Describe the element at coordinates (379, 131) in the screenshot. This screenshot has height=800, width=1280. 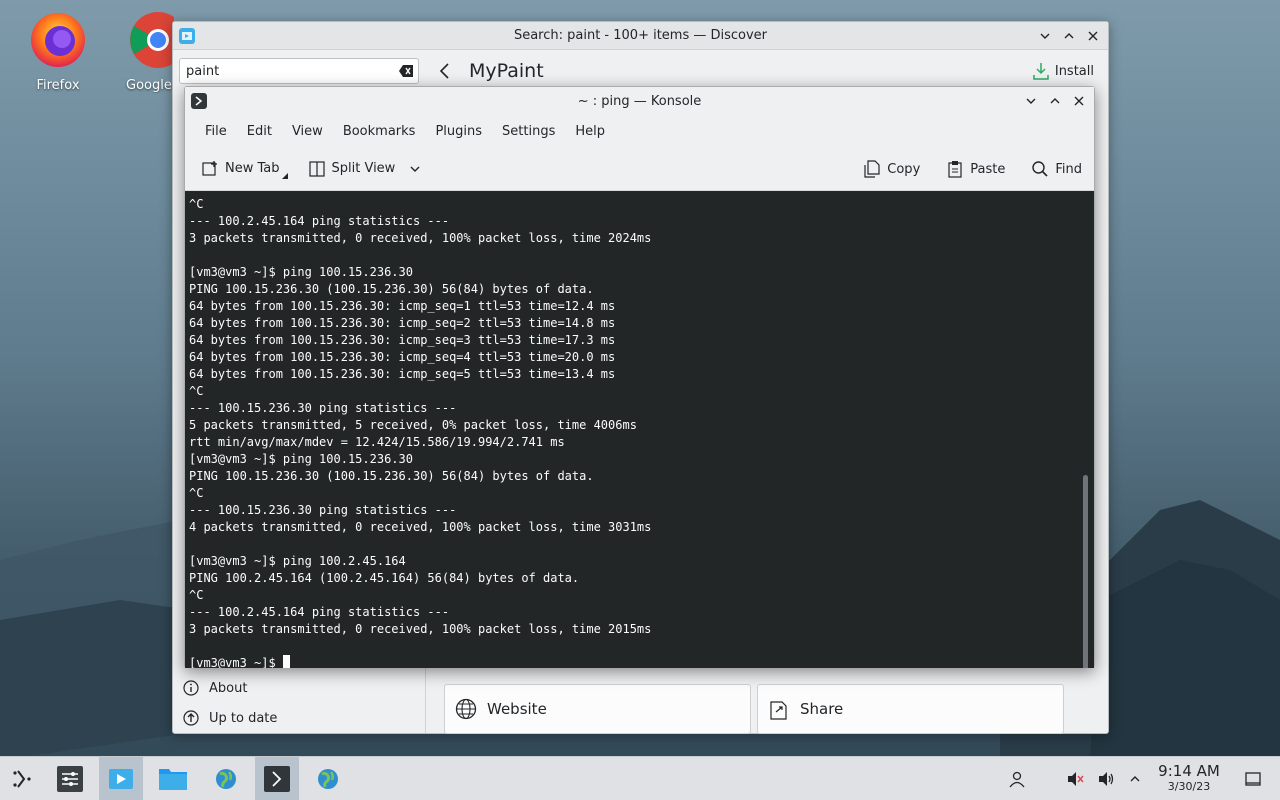
I see `menu-bookmarks: Bookmarks` at that location.